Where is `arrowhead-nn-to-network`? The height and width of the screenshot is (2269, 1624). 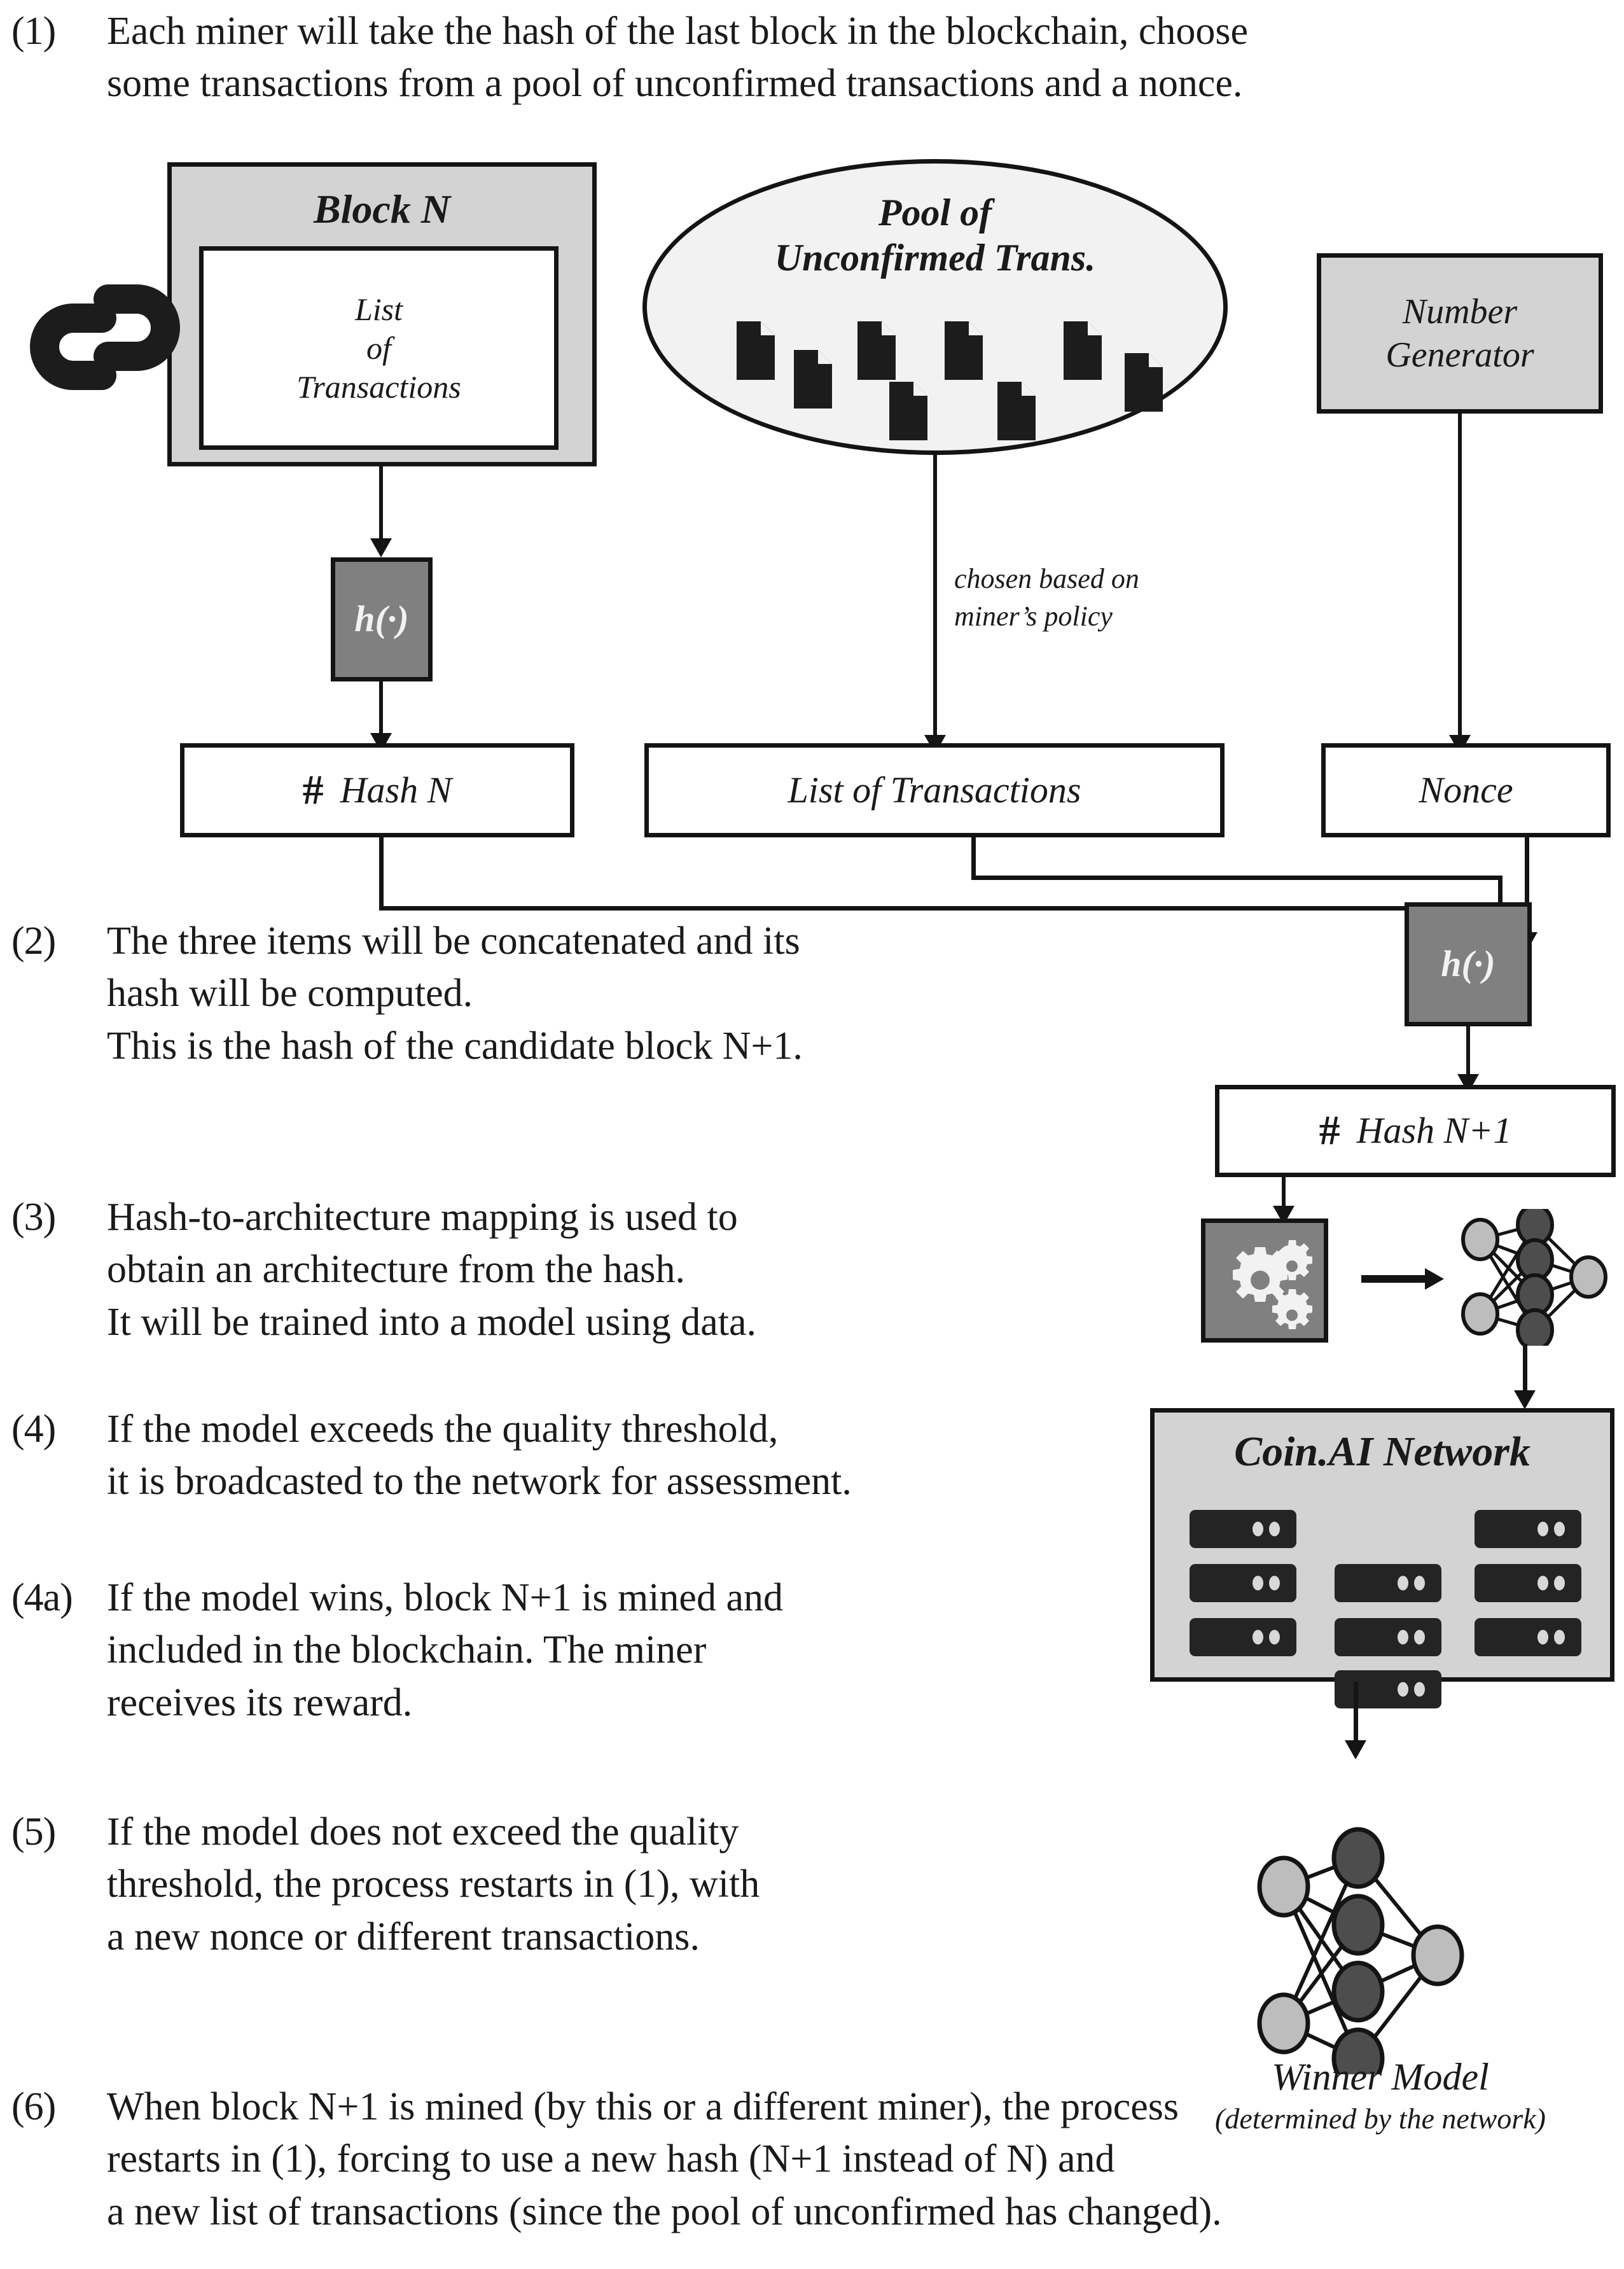
arrowhead-nn-to-network is located at coordinates (1525, 1399).